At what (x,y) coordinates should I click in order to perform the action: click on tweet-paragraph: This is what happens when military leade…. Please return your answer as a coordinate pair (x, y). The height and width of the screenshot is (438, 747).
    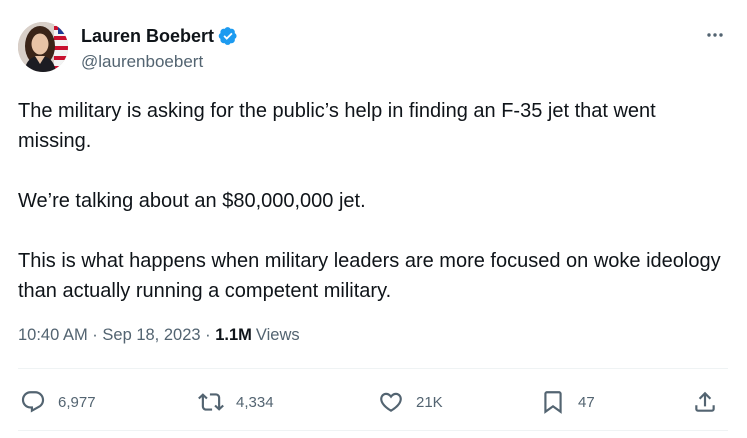
    Looking at the image, I should click on (369, 276).